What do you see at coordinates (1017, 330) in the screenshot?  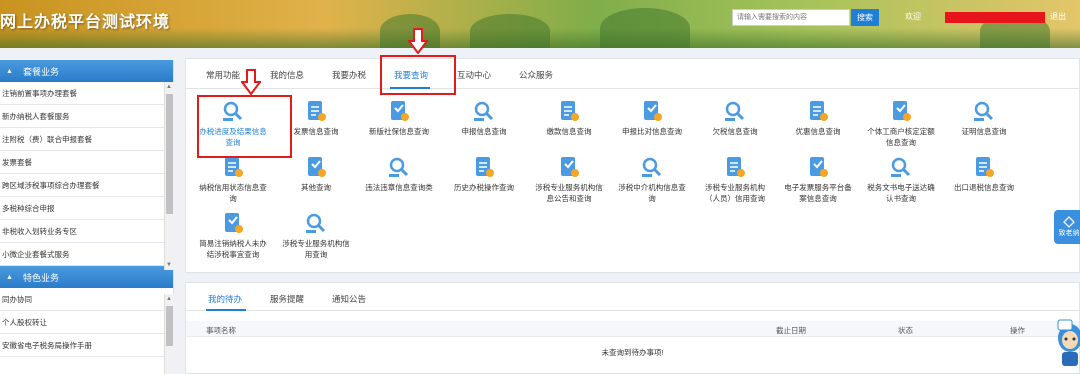 I see `column-header: 操作` at bounding box center [1017, 330].